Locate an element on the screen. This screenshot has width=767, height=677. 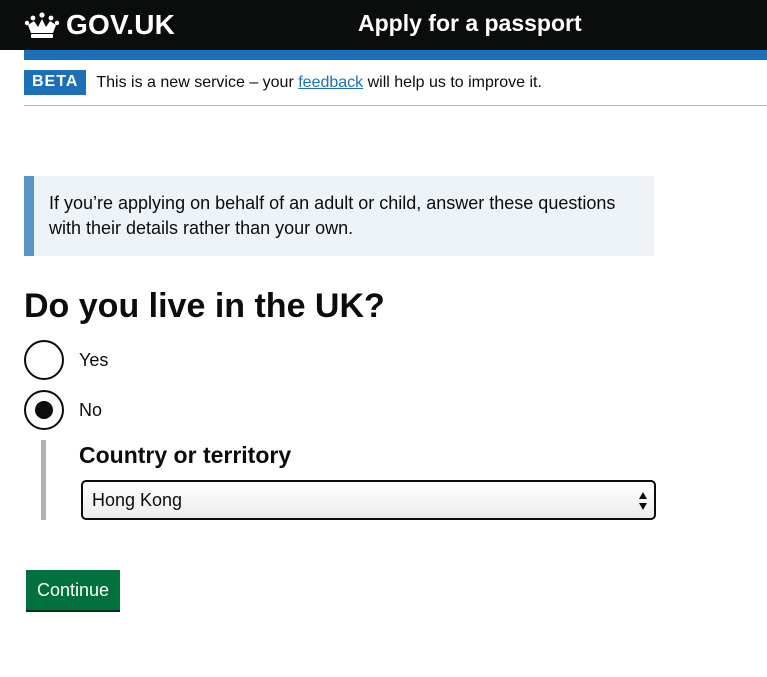
service-name-link: Apply for a passport is located at coordinates (470, 23).